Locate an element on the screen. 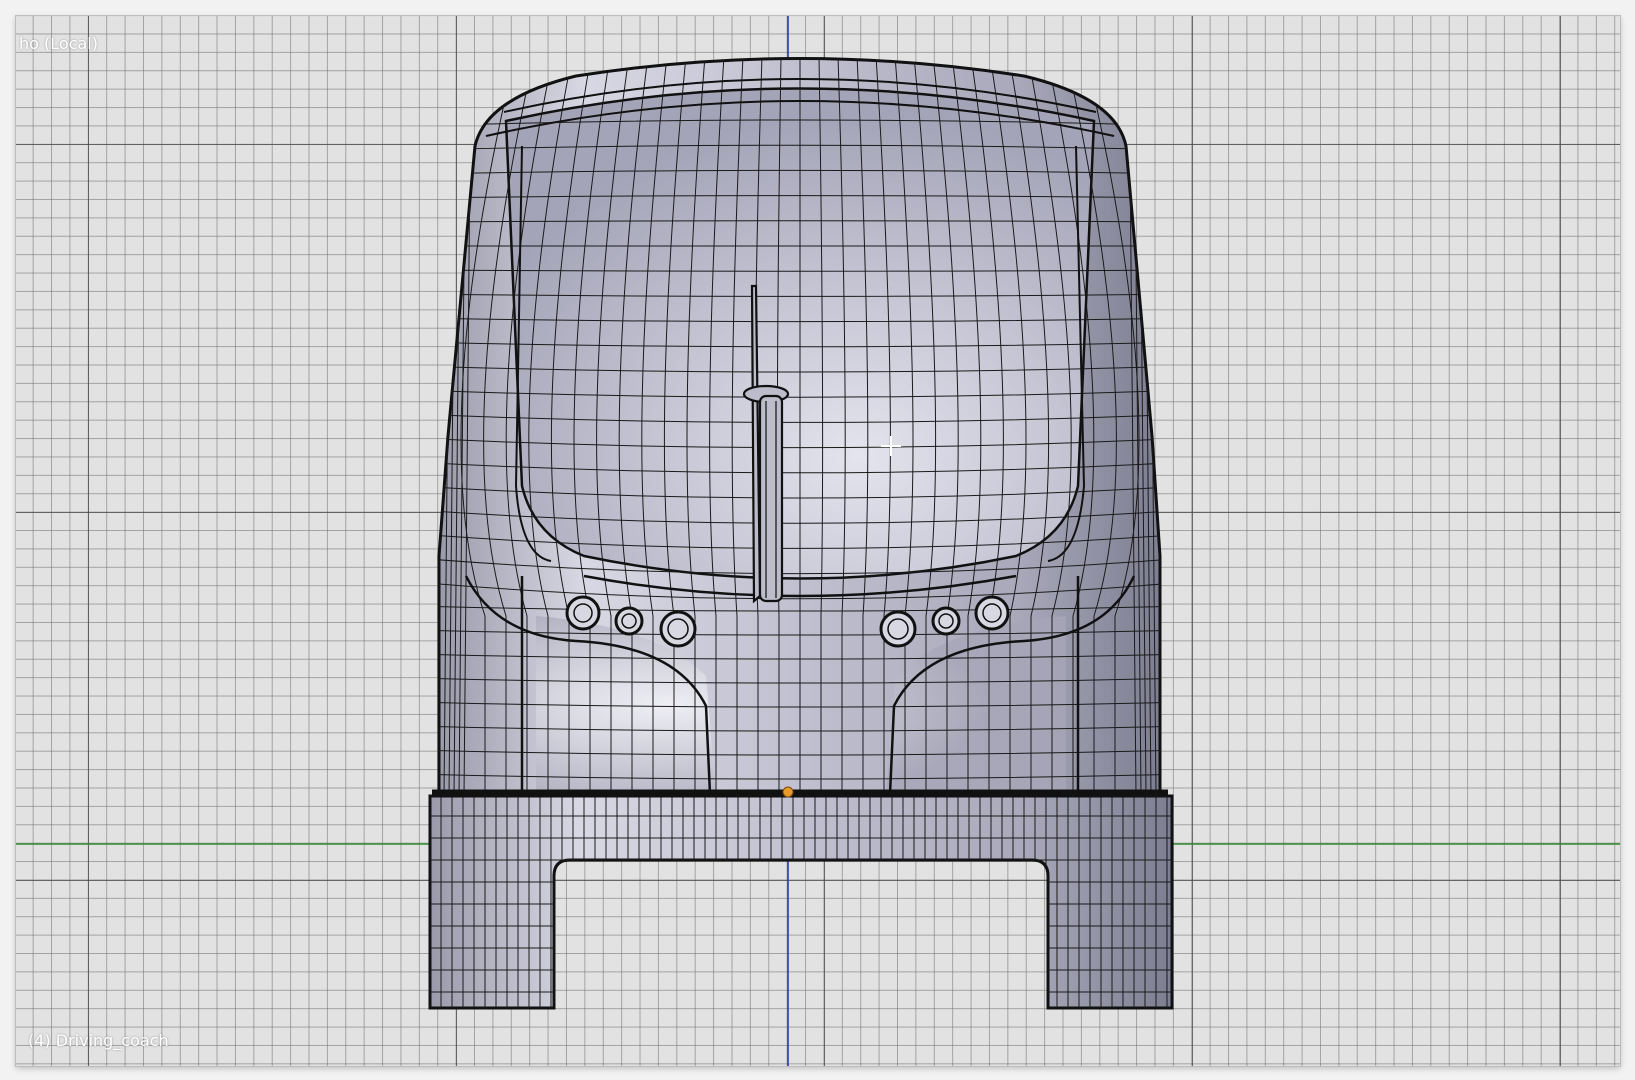  active-object-label: (4) Driving_coach is located at coordinates (98, 1040).